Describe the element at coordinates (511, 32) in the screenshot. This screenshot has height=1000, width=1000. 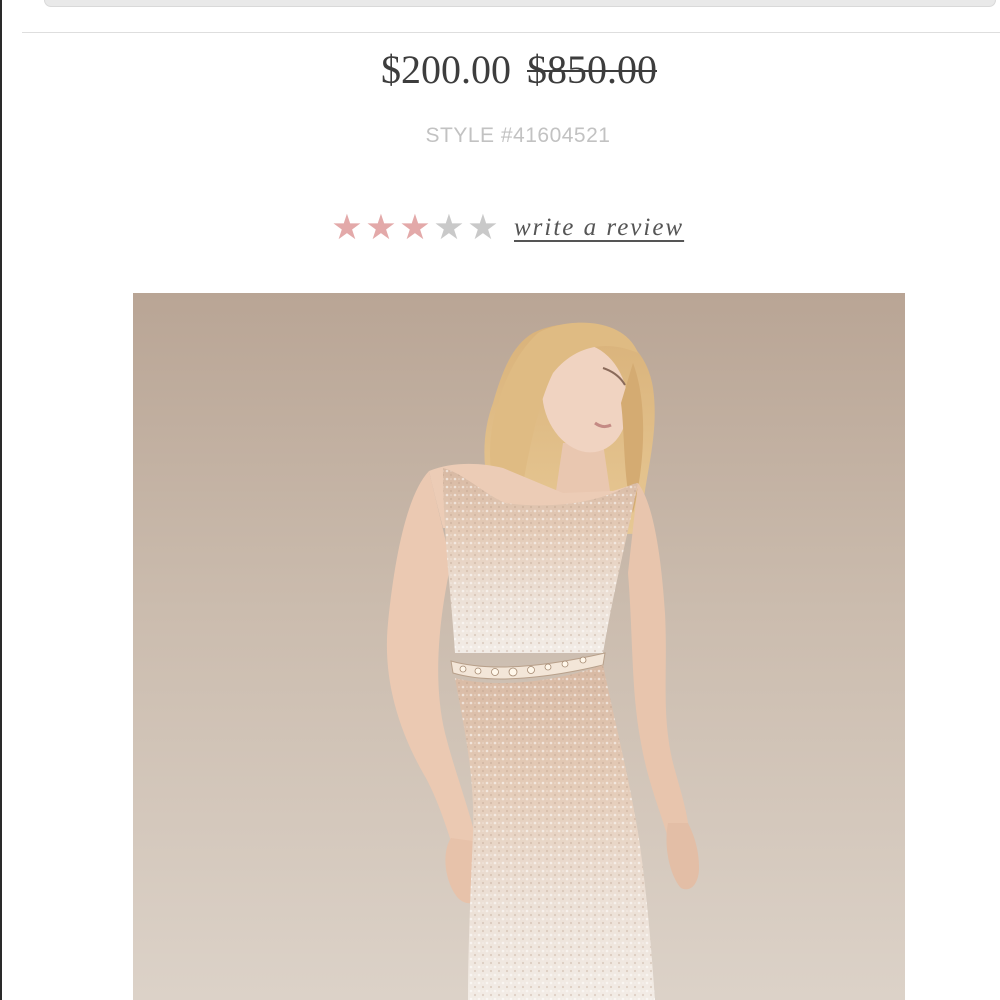
I see `header-divider` at that location.